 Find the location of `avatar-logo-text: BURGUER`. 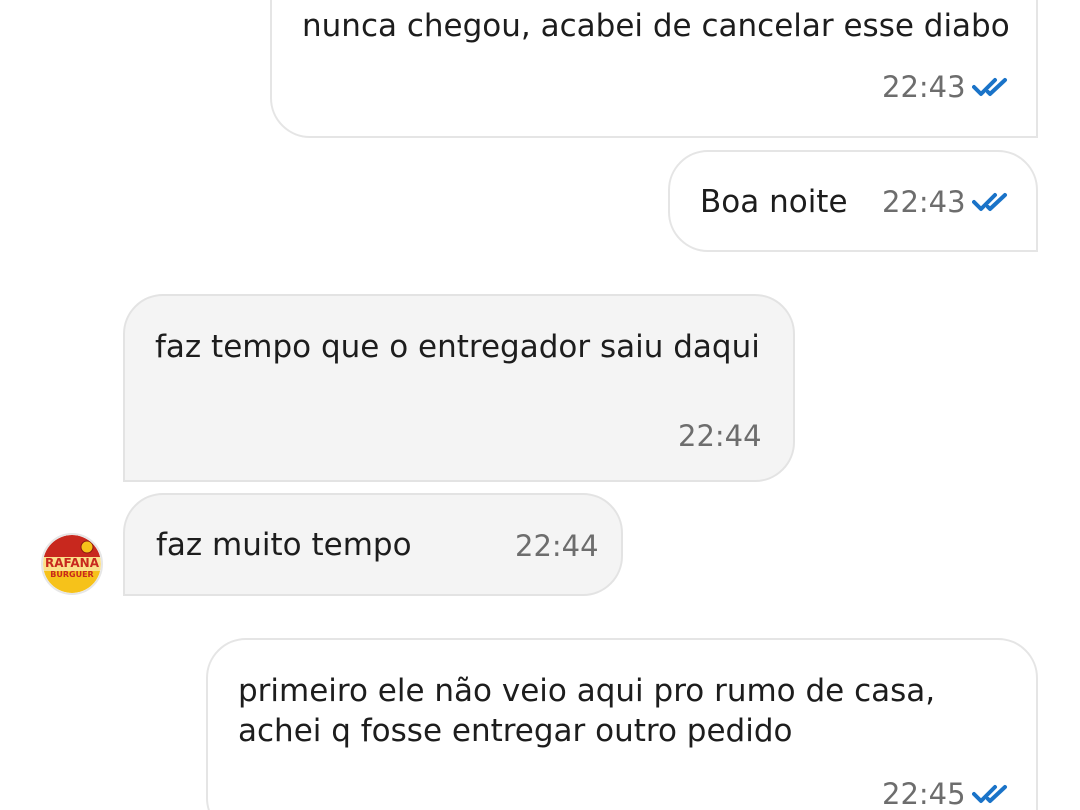

avatar-logo-text: BURGUER is located at coordinates (71, 574).